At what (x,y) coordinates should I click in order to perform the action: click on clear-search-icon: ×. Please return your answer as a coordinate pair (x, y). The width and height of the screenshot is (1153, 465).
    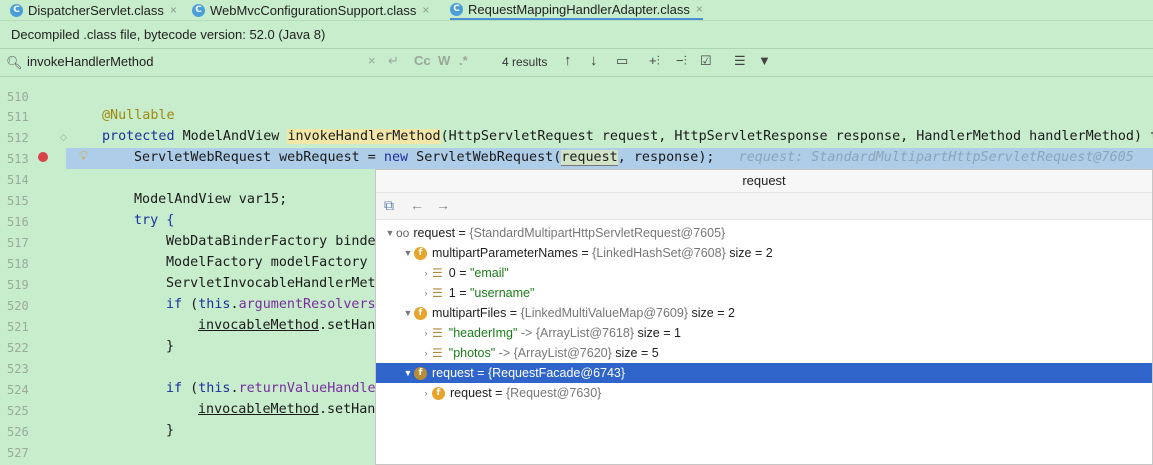
    Looking at the image, I should click on (372, 60).